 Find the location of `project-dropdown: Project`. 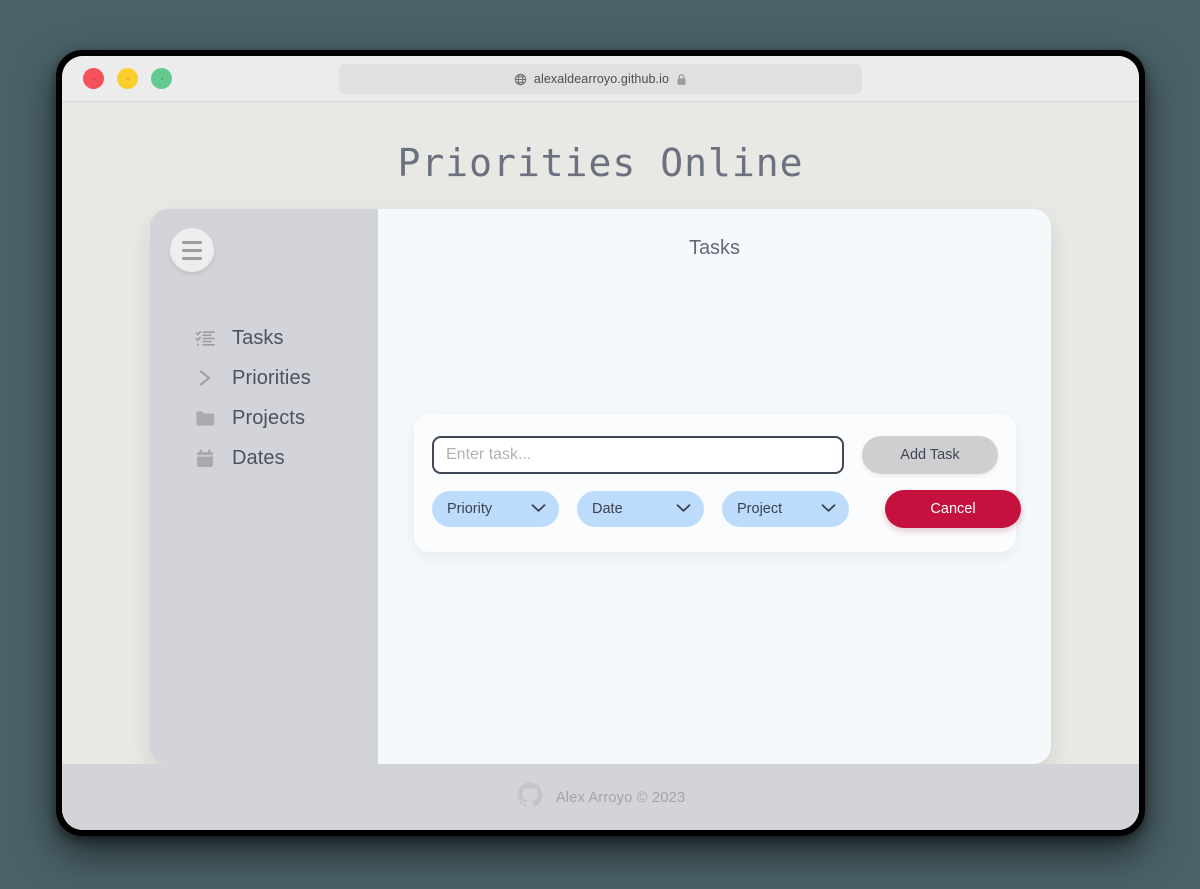

project-dropdown: Project is located at coordinates (785, 509).